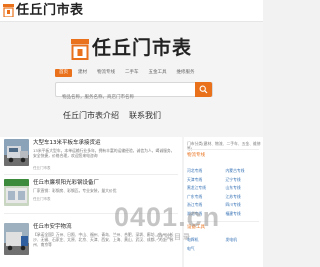 The height and width of the screenshot is (267, 320). I want to click on sidebar-link-hebei: 河北专线, so click(205, 170).